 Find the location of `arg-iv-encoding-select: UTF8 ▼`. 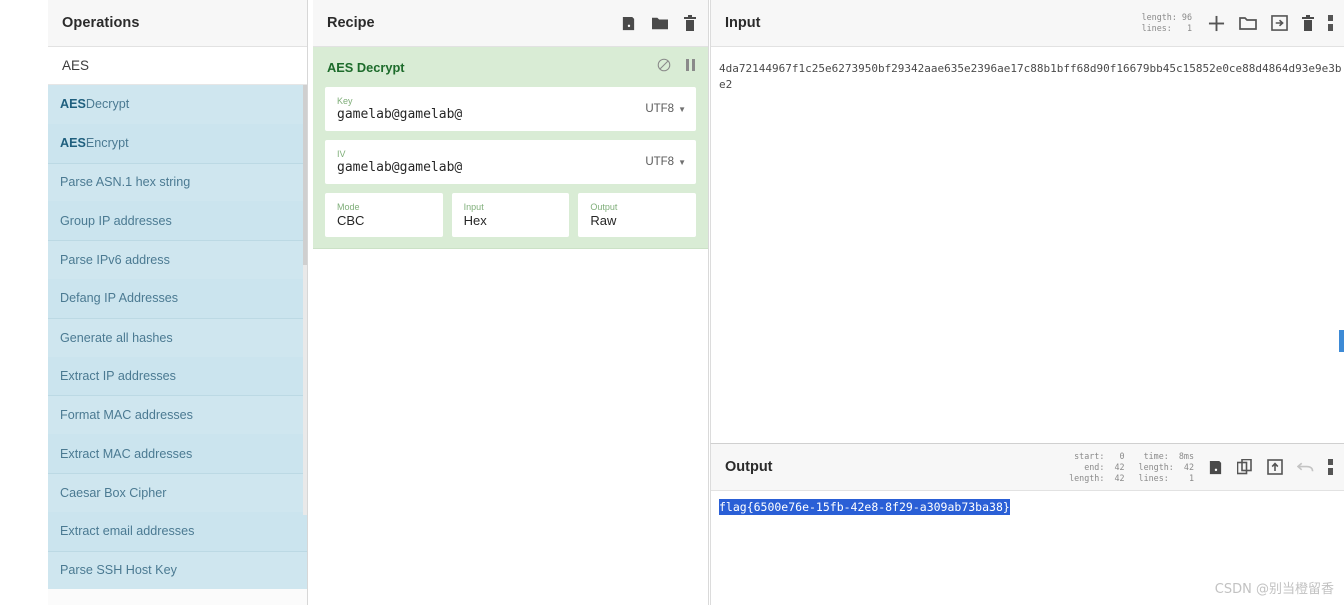

arg-iv-encoding-select: UTF8 ▼ is located at coordinates (665, 162).